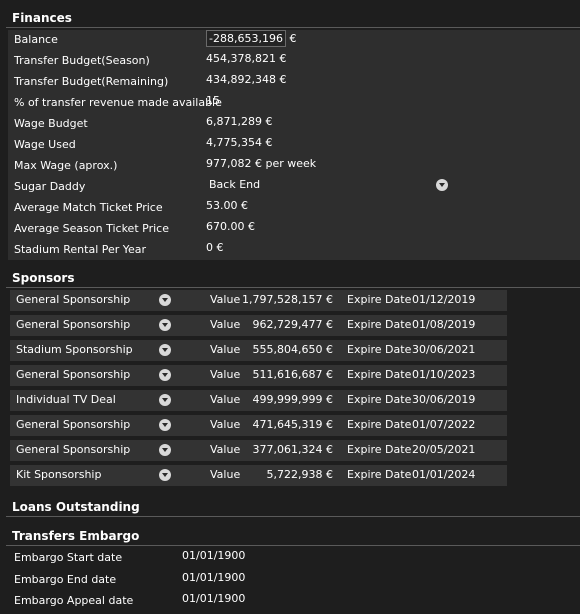 The width and height of the screenshot is (580, 614). Describe the element at coordinates (91, 228) in the screenshot. I see `season-ticket-label: Average Season Ticket Price` at that location.